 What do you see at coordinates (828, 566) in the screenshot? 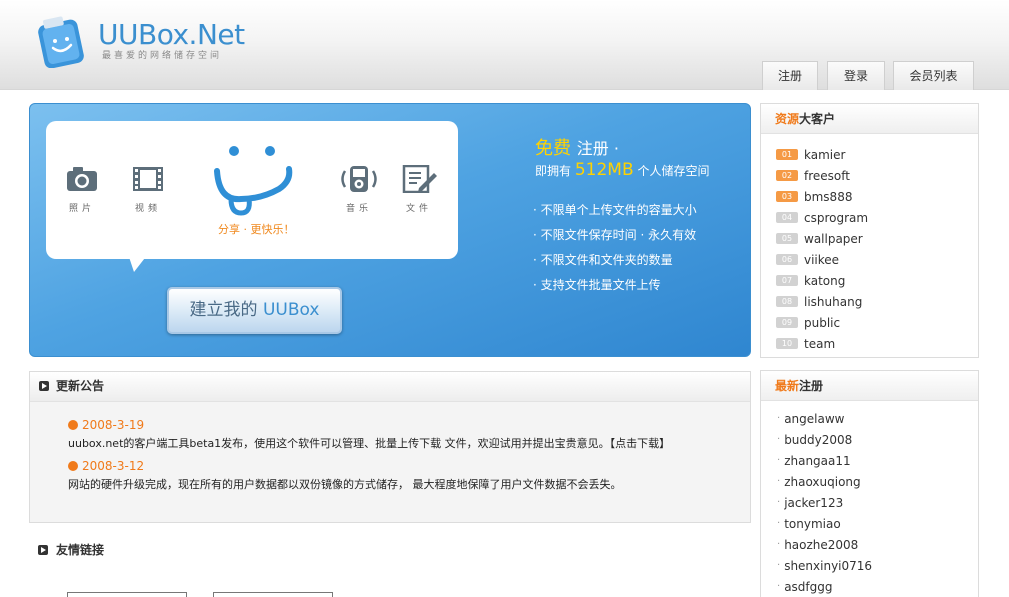
I see `member-name: shenxinyi0716` at bounding box center [828, 566].